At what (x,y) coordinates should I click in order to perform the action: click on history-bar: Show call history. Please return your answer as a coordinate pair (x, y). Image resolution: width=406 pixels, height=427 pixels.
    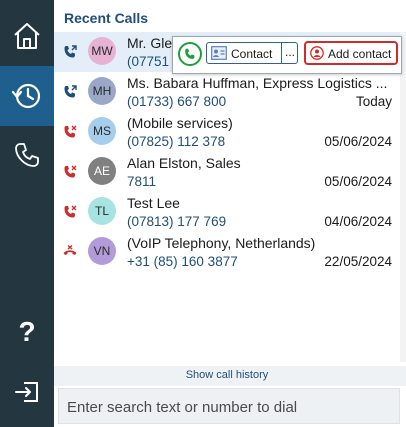
    Looking at the image, I should click on (230, 376).